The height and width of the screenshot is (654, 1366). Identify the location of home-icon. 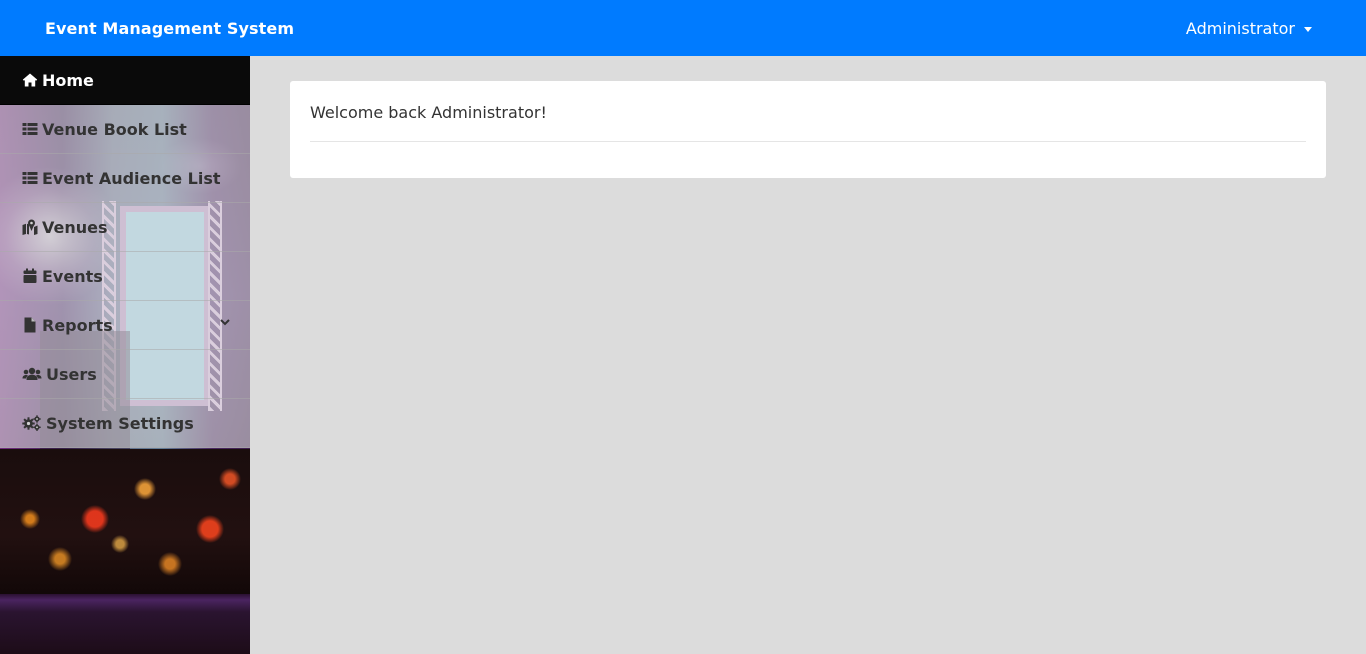
(30, 80).